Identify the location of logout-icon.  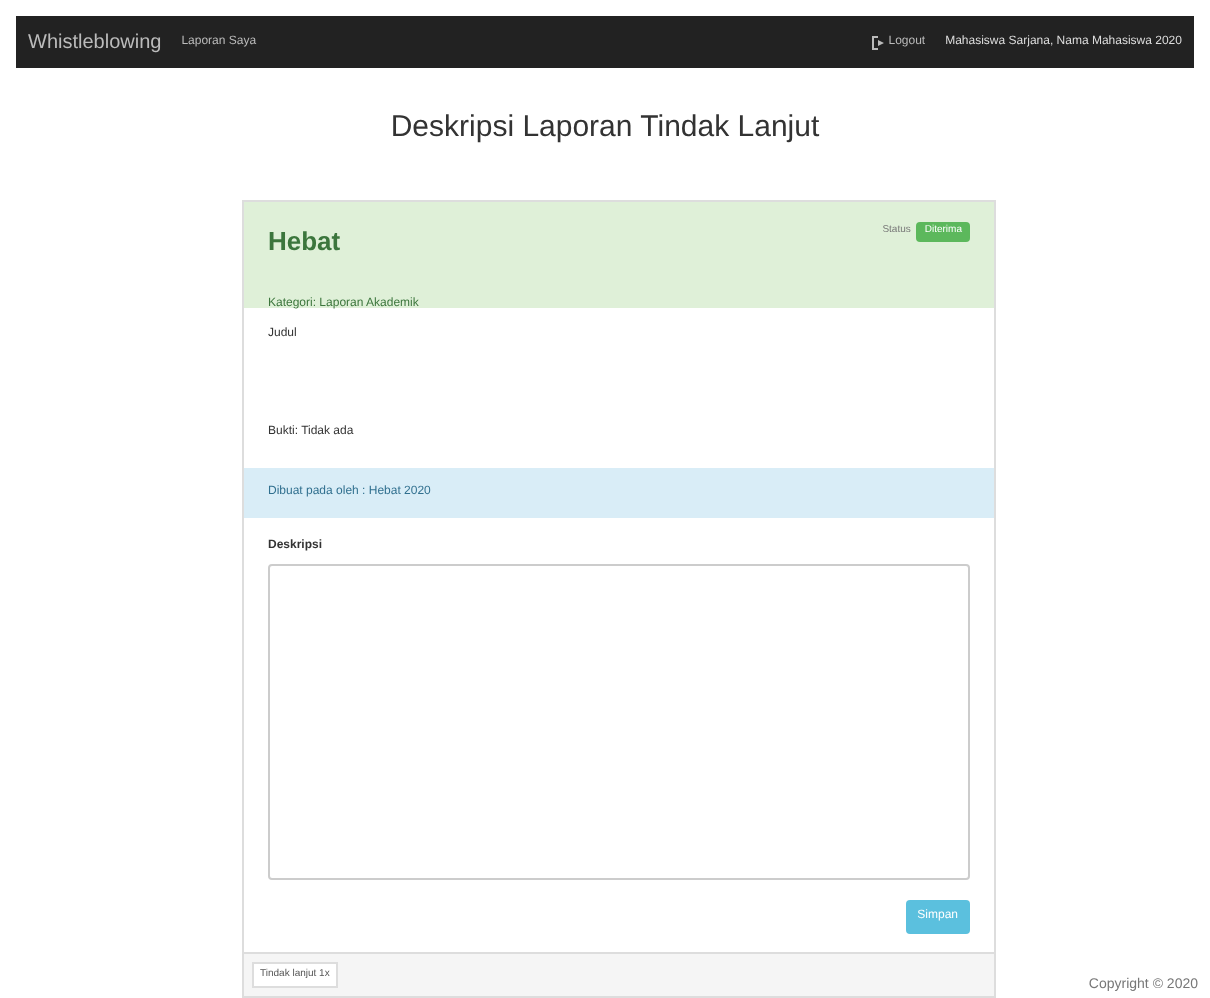
(878, 42).